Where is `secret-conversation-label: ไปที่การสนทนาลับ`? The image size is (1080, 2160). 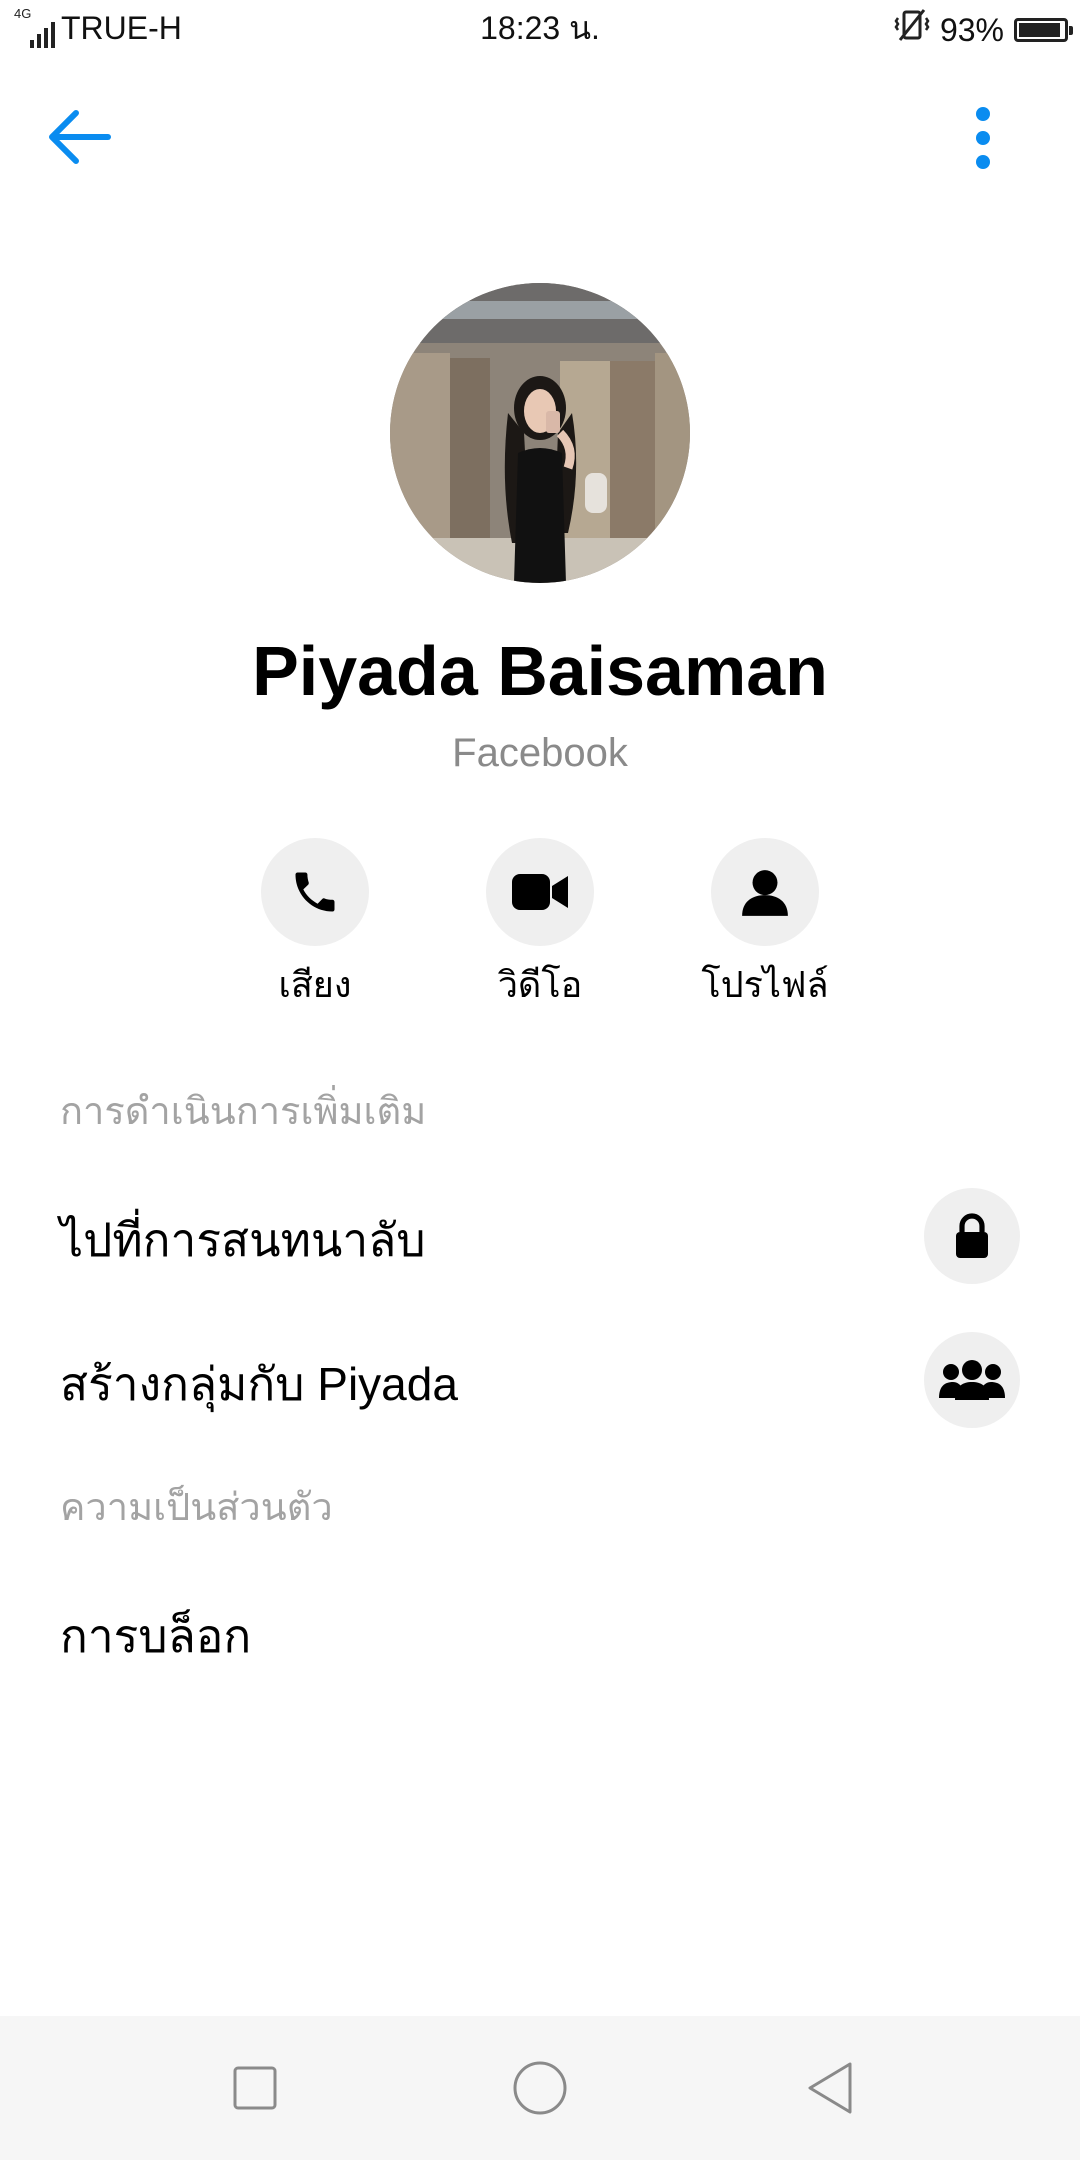
secret-conversation-label: ไปที่การสนทนาลับ is located at coordinates (243, 1240).